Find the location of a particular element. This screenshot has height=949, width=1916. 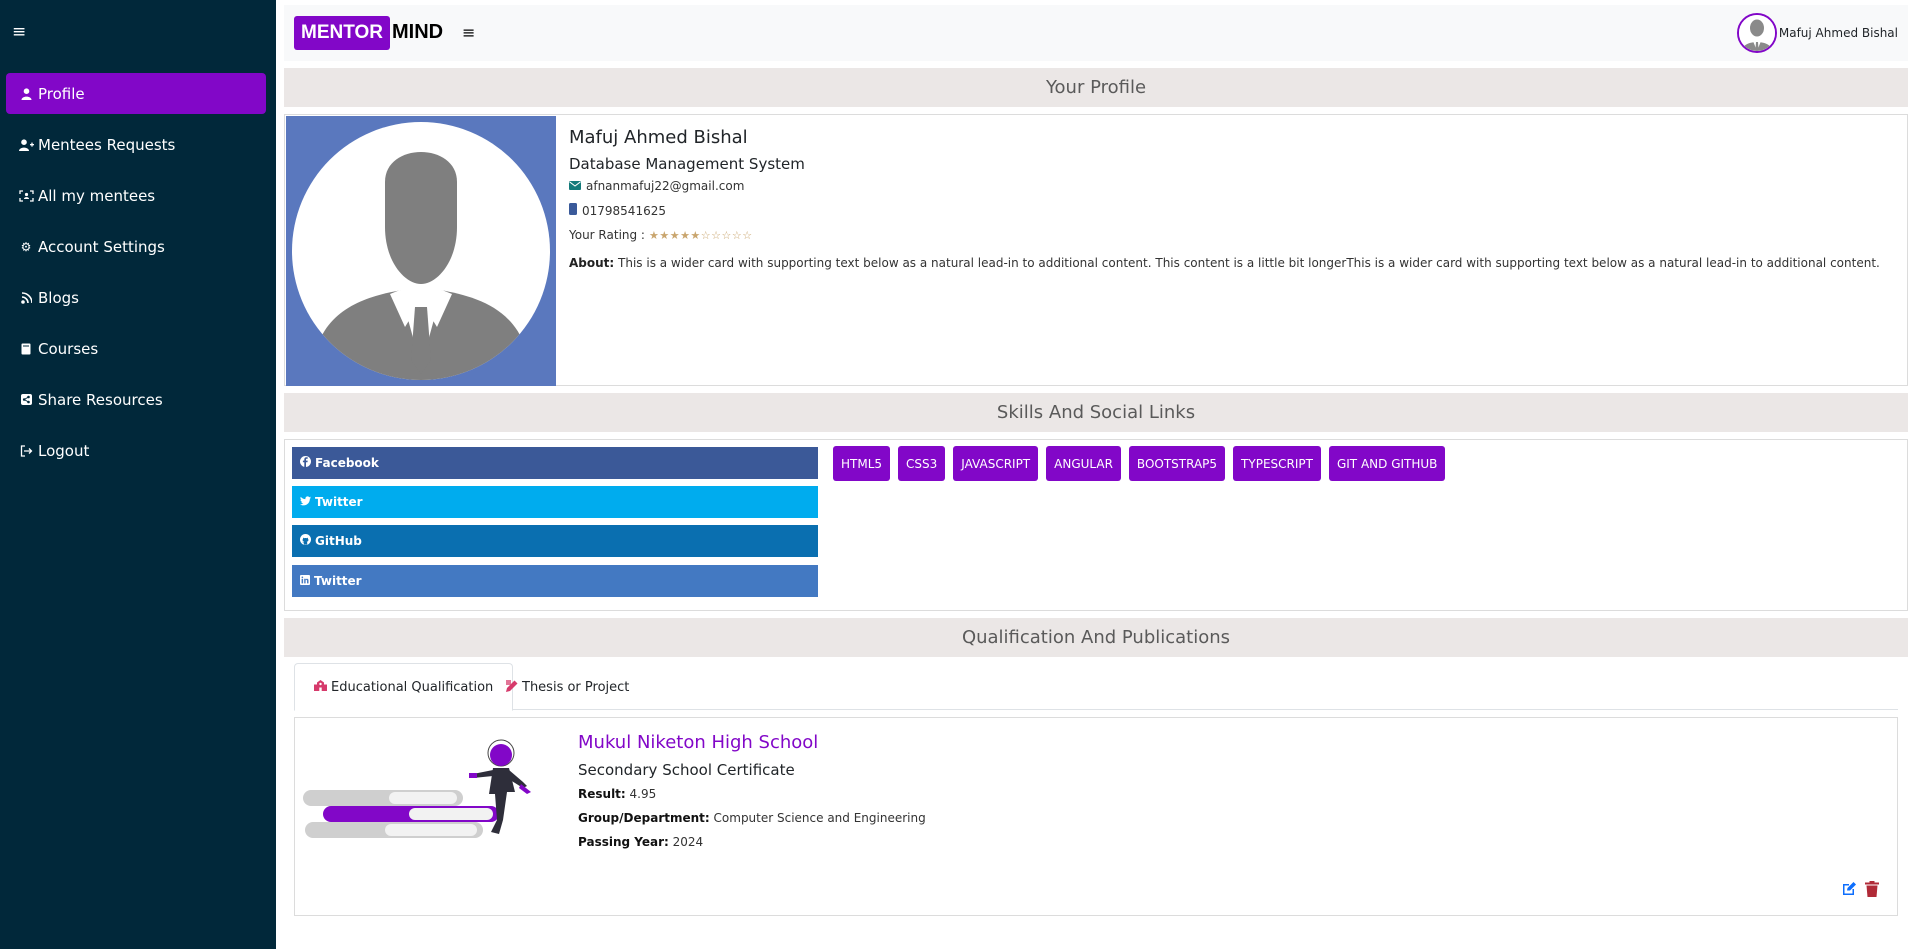

twitter-link: Twitter is located at coordinates (555, 502).